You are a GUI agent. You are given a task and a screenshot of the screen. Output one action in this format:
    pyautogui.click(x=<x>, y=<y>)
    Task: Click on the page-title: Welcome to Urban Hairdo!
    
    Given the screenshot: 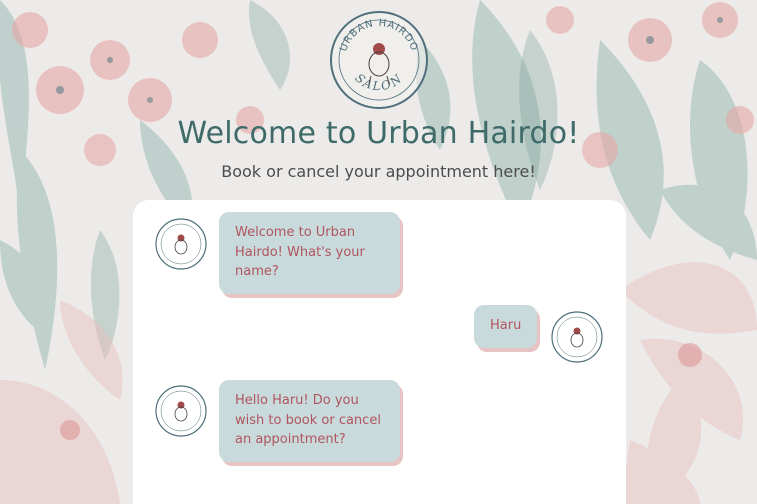 What is the action you would take?
    pyautogui.click(x=378, y=133)
    